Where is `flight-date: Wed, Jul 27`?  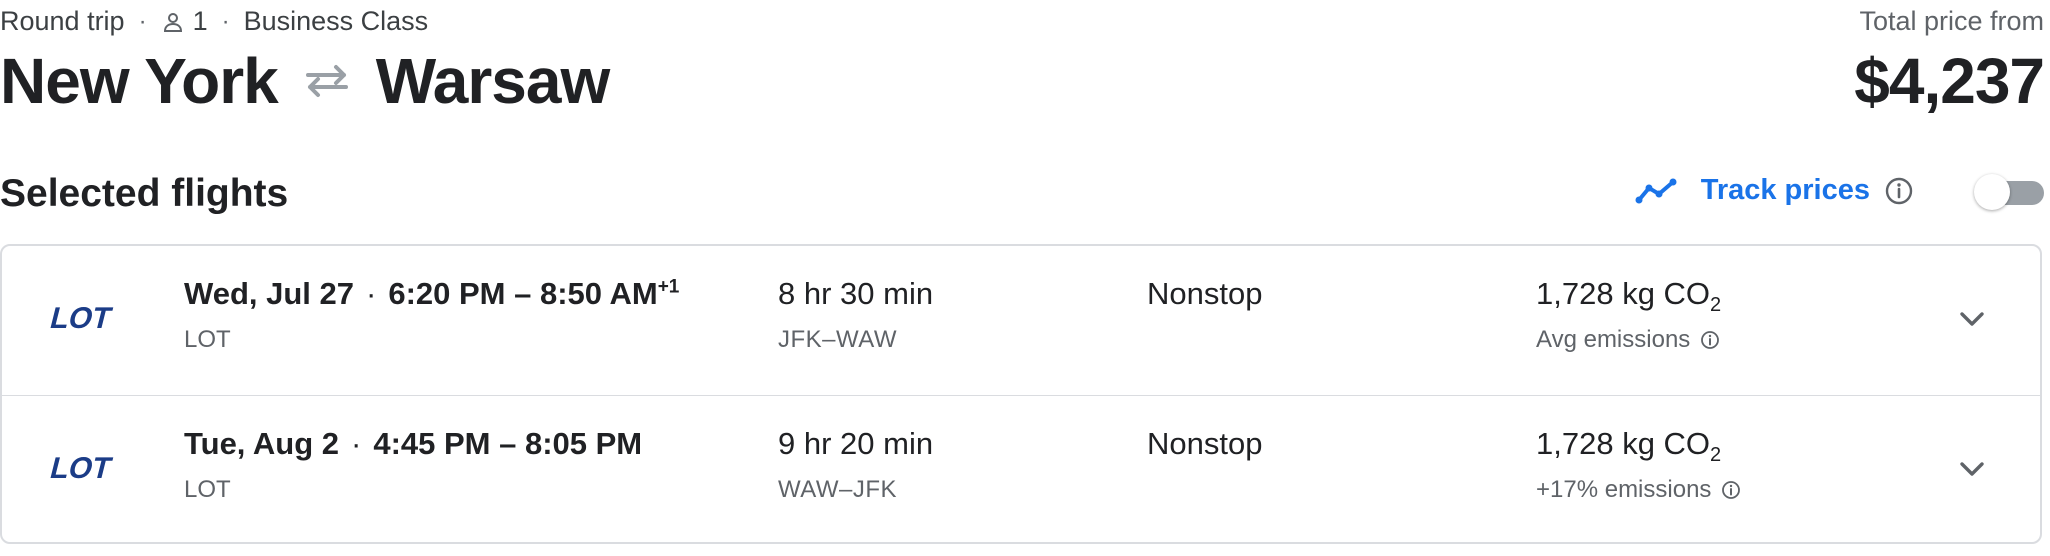 flight-date: Wed, Jul 27 is located at coordinates (269, 293).